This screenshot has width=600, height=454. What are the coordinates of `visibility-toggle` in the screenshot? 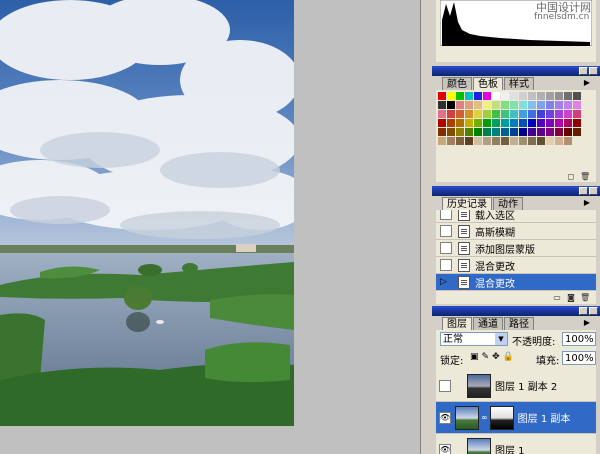 It's located at (445, 385).